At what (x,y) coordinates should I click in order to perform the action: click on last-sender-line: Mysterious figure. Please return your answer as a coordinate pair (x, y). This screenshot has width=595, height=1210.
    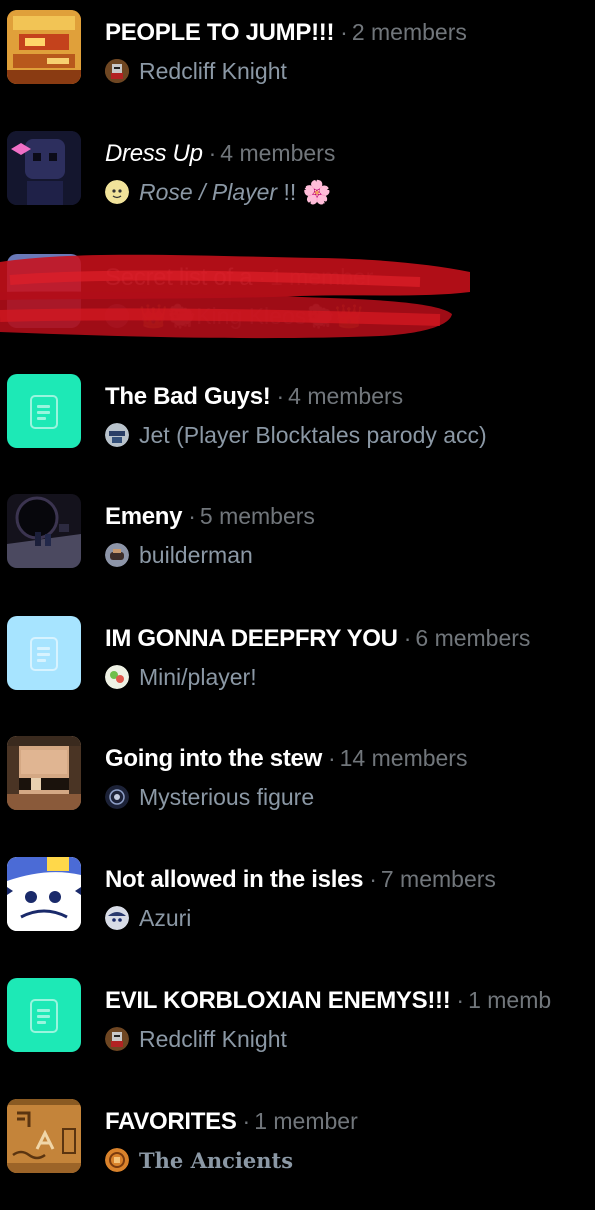
    Looking at the image, I should click on (209, 797).